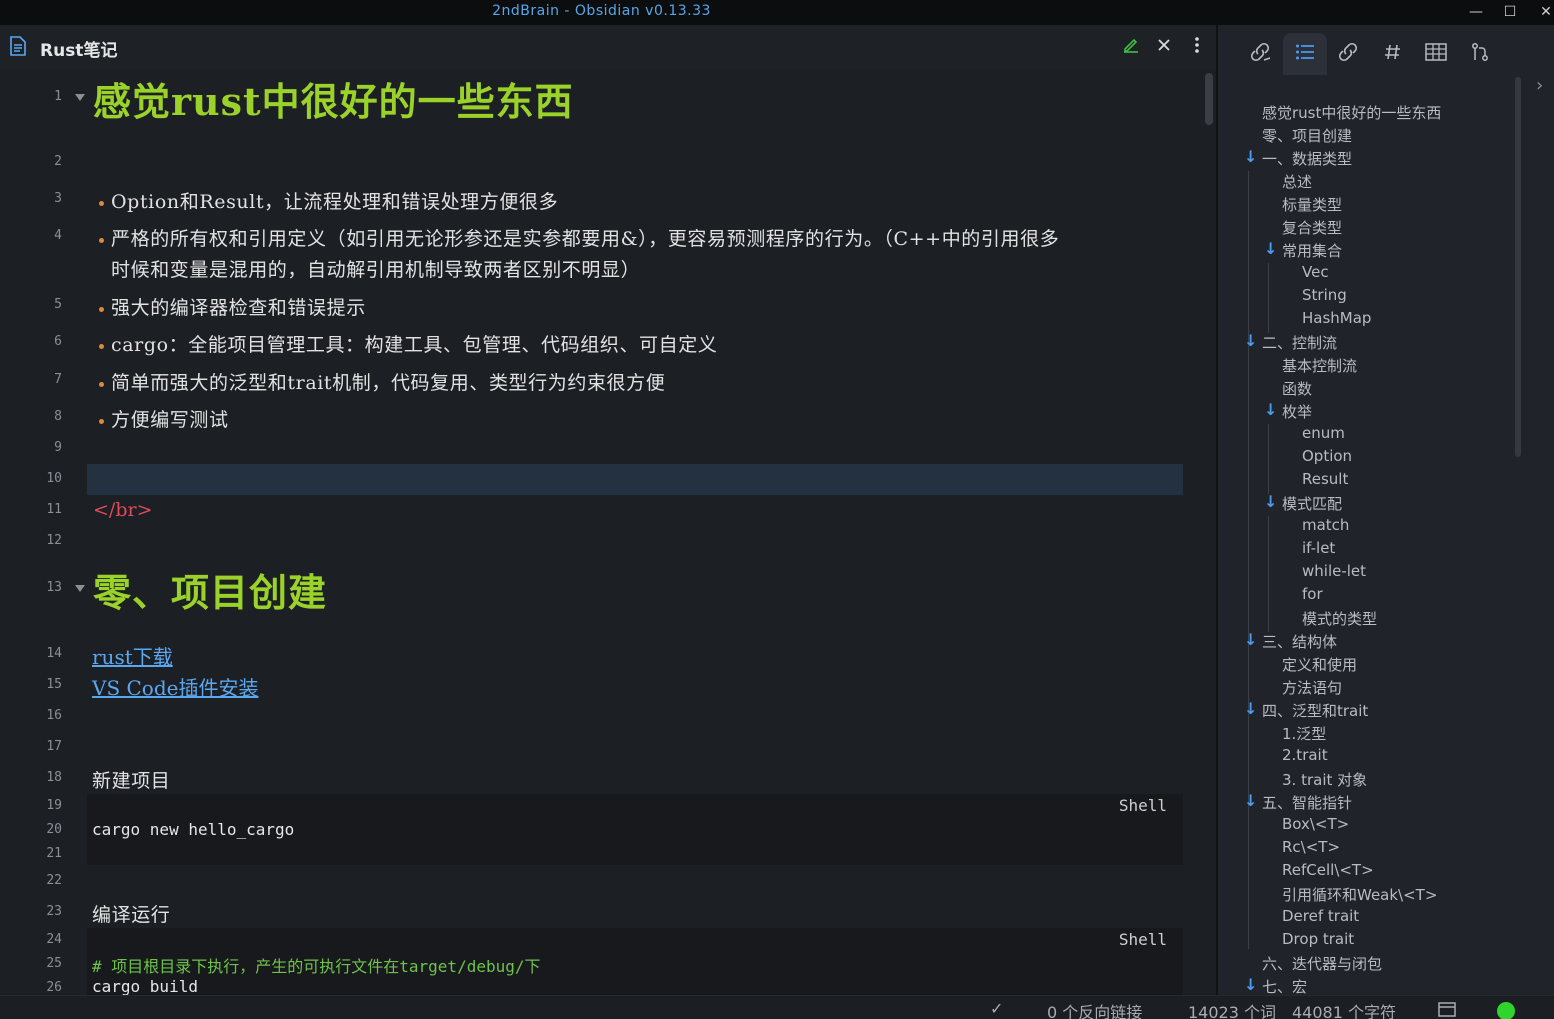 The width and height of the screenshot is (1554, 1019). I want to click on tab-table, so click(1436, 54).